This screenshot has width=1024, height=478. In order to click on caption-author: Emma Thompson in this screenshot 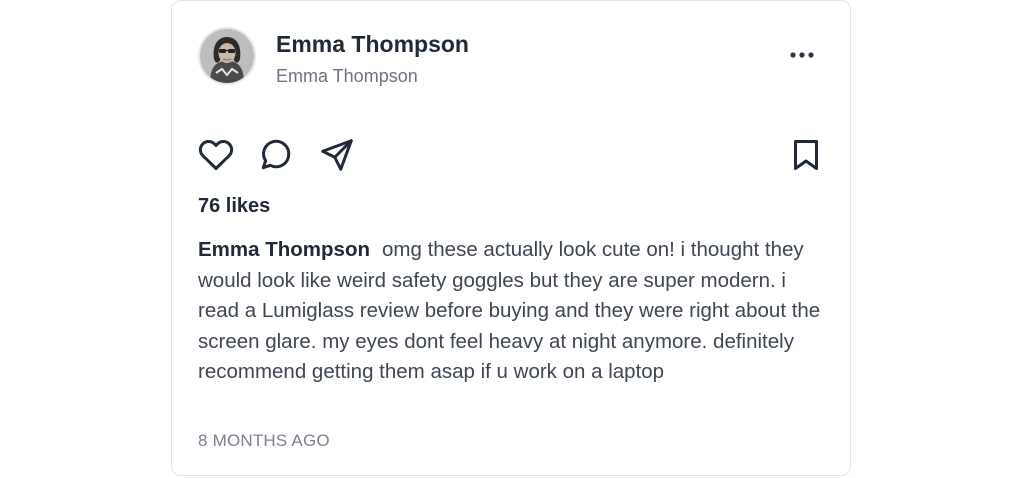, I will do `click(284, 249)`.